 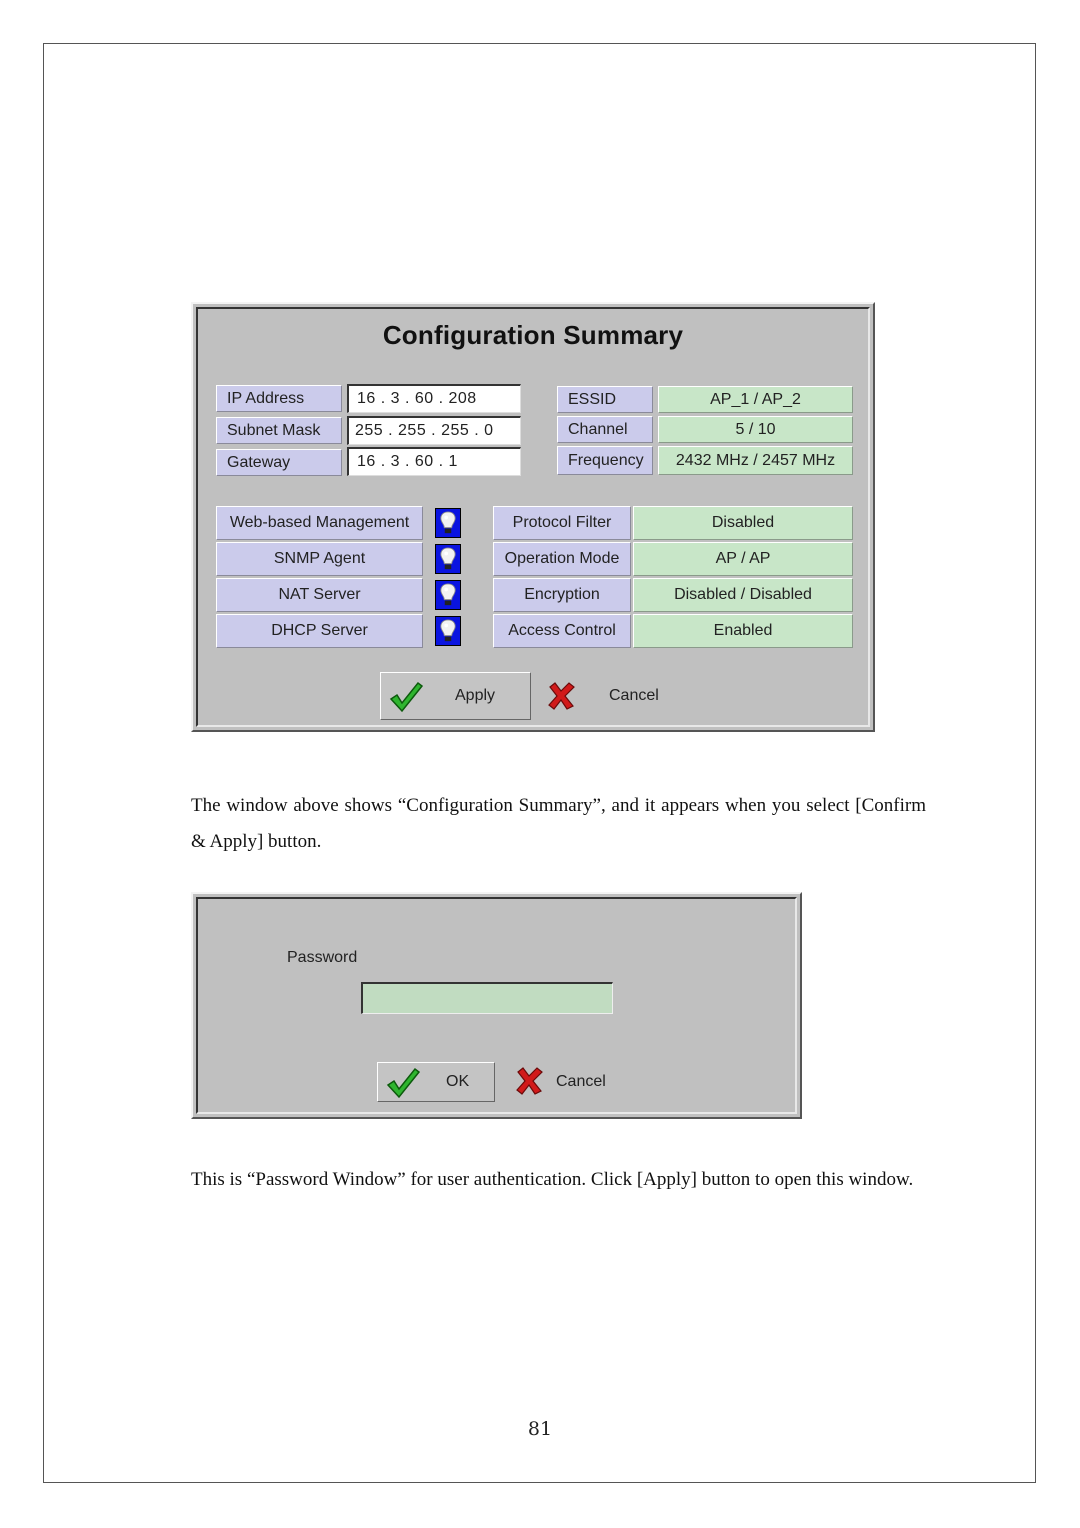 What do you see at coordinates (540, 1429) in the screenshot?
I see `page-number: 81` at bounding box center [540, 1429].